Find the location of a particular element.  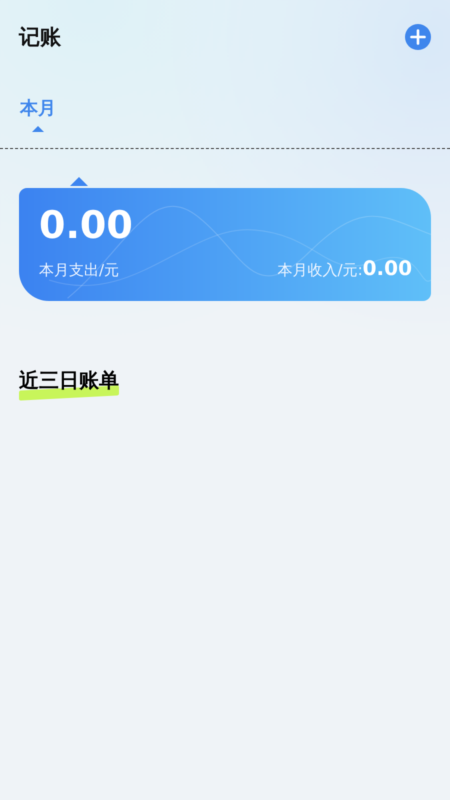

income-label: 本月收入/元: is located at coordinates (320, 270).